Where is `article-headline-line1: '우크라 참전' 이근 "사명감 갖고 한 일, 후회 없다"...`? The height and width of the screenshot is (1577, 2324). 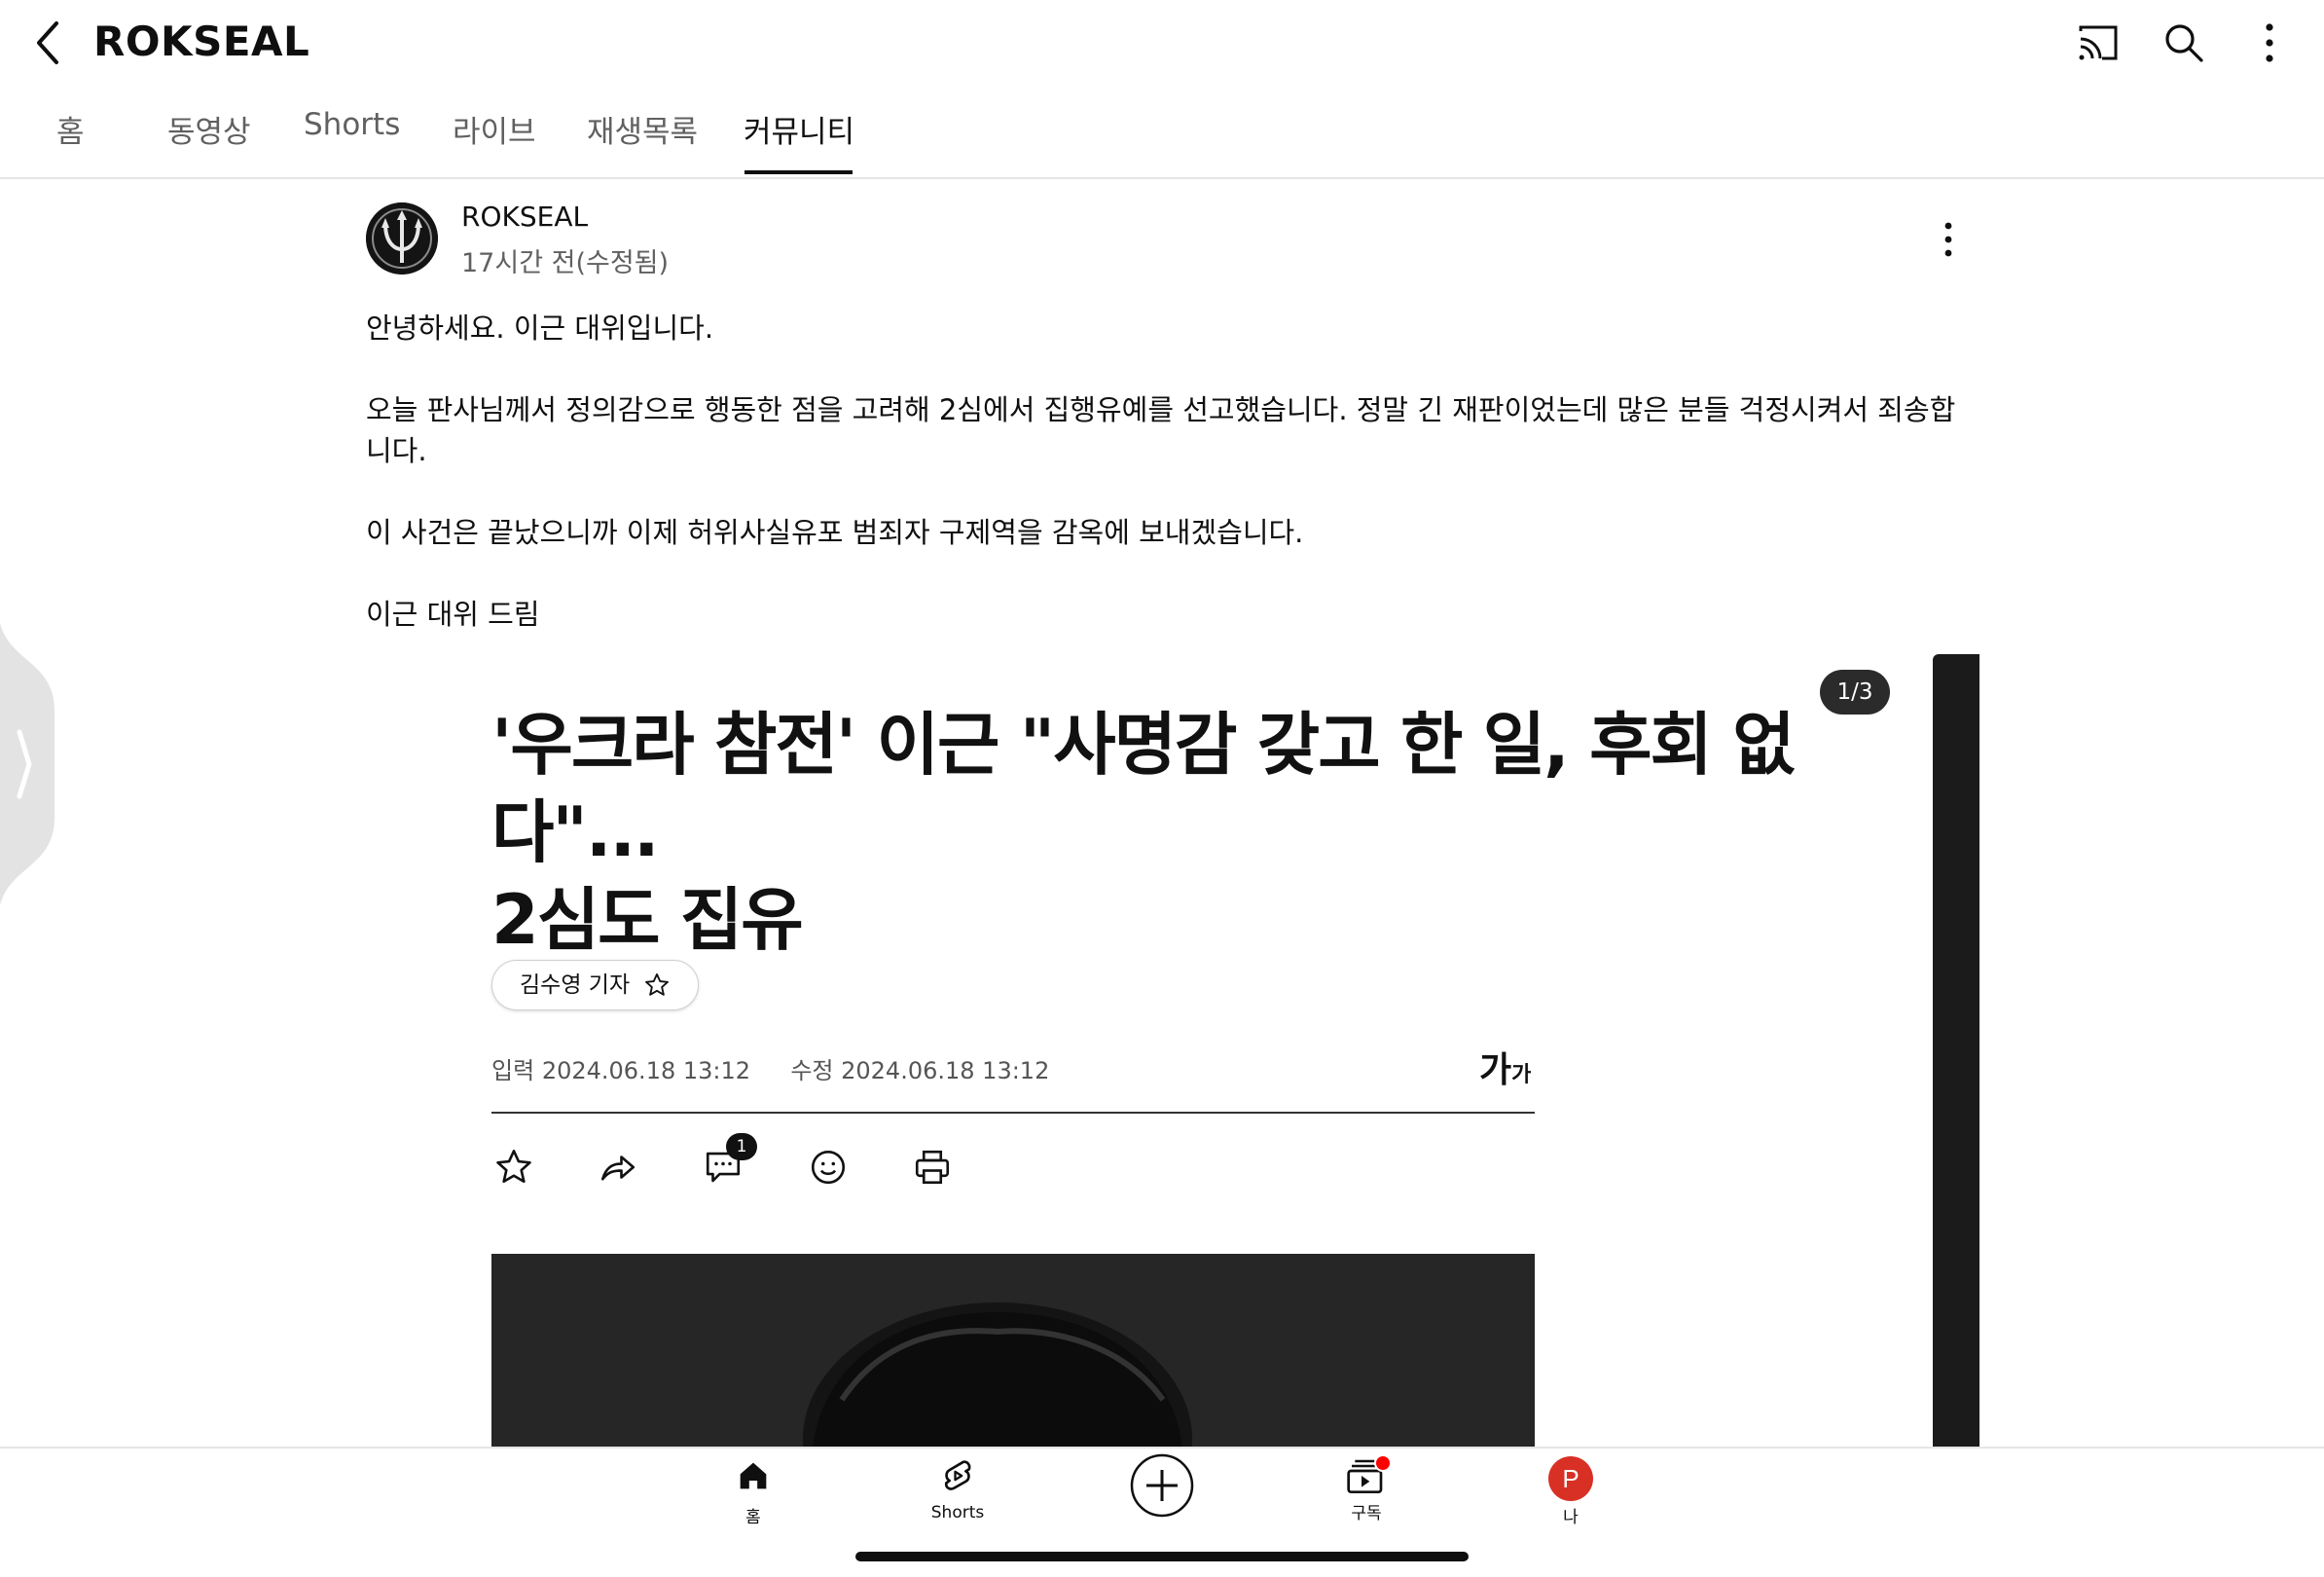
article-headline-line1: '우크라 참전' 이근 "사명감 갖고 한 일, 후회 없다"... is located at coordinates (1143, 788).